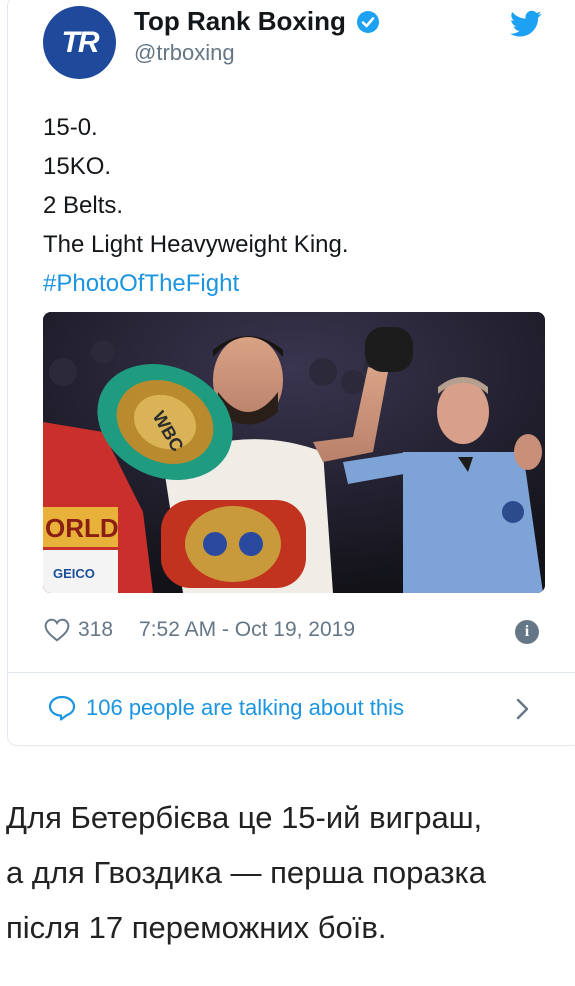 Image resolution: width=575 pixels, height=986 pixels. Describe the element at coordinates (77, 166) in the screenshot. I see `tweet-line: 15KO.` at that location.